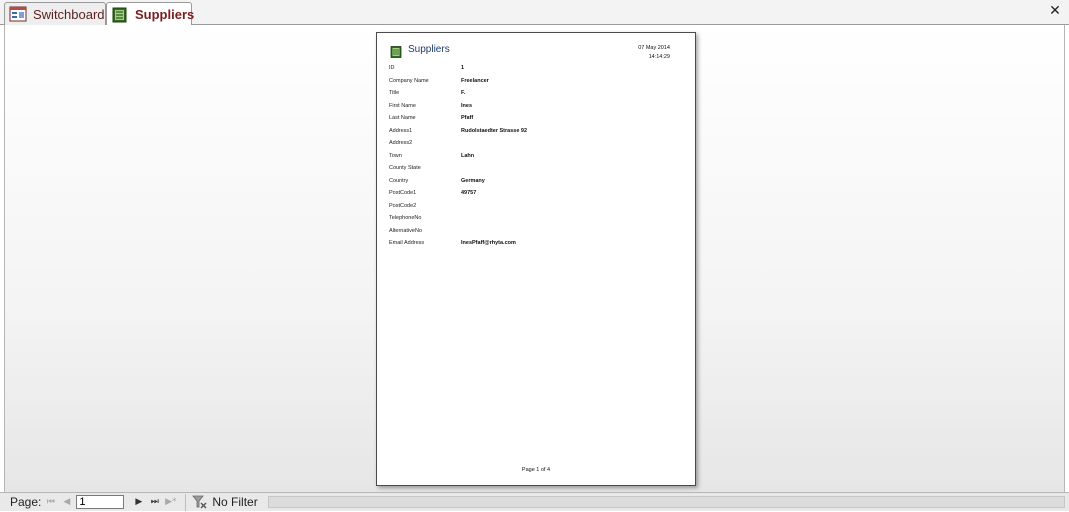 This screenshot has height=512, width=1069. What do you see at coordinates (401, 143) in the screenshot?
I see `field-label: Address2` at bounding box center [401, 143].